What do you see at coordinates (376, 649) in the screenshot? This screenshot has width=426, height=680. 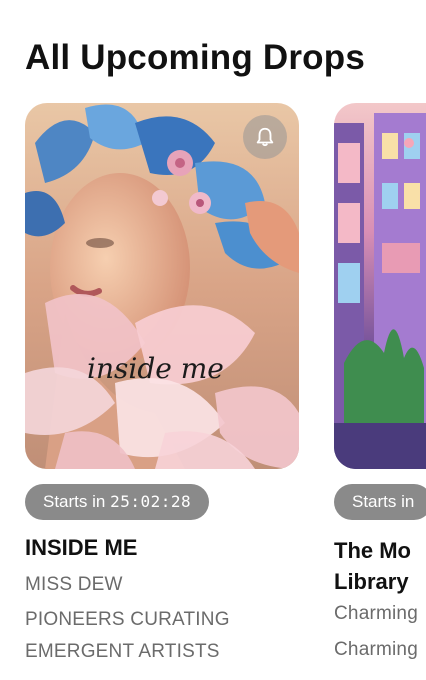 I see `drop-curator: Charming` at bounding box center [376, 649].